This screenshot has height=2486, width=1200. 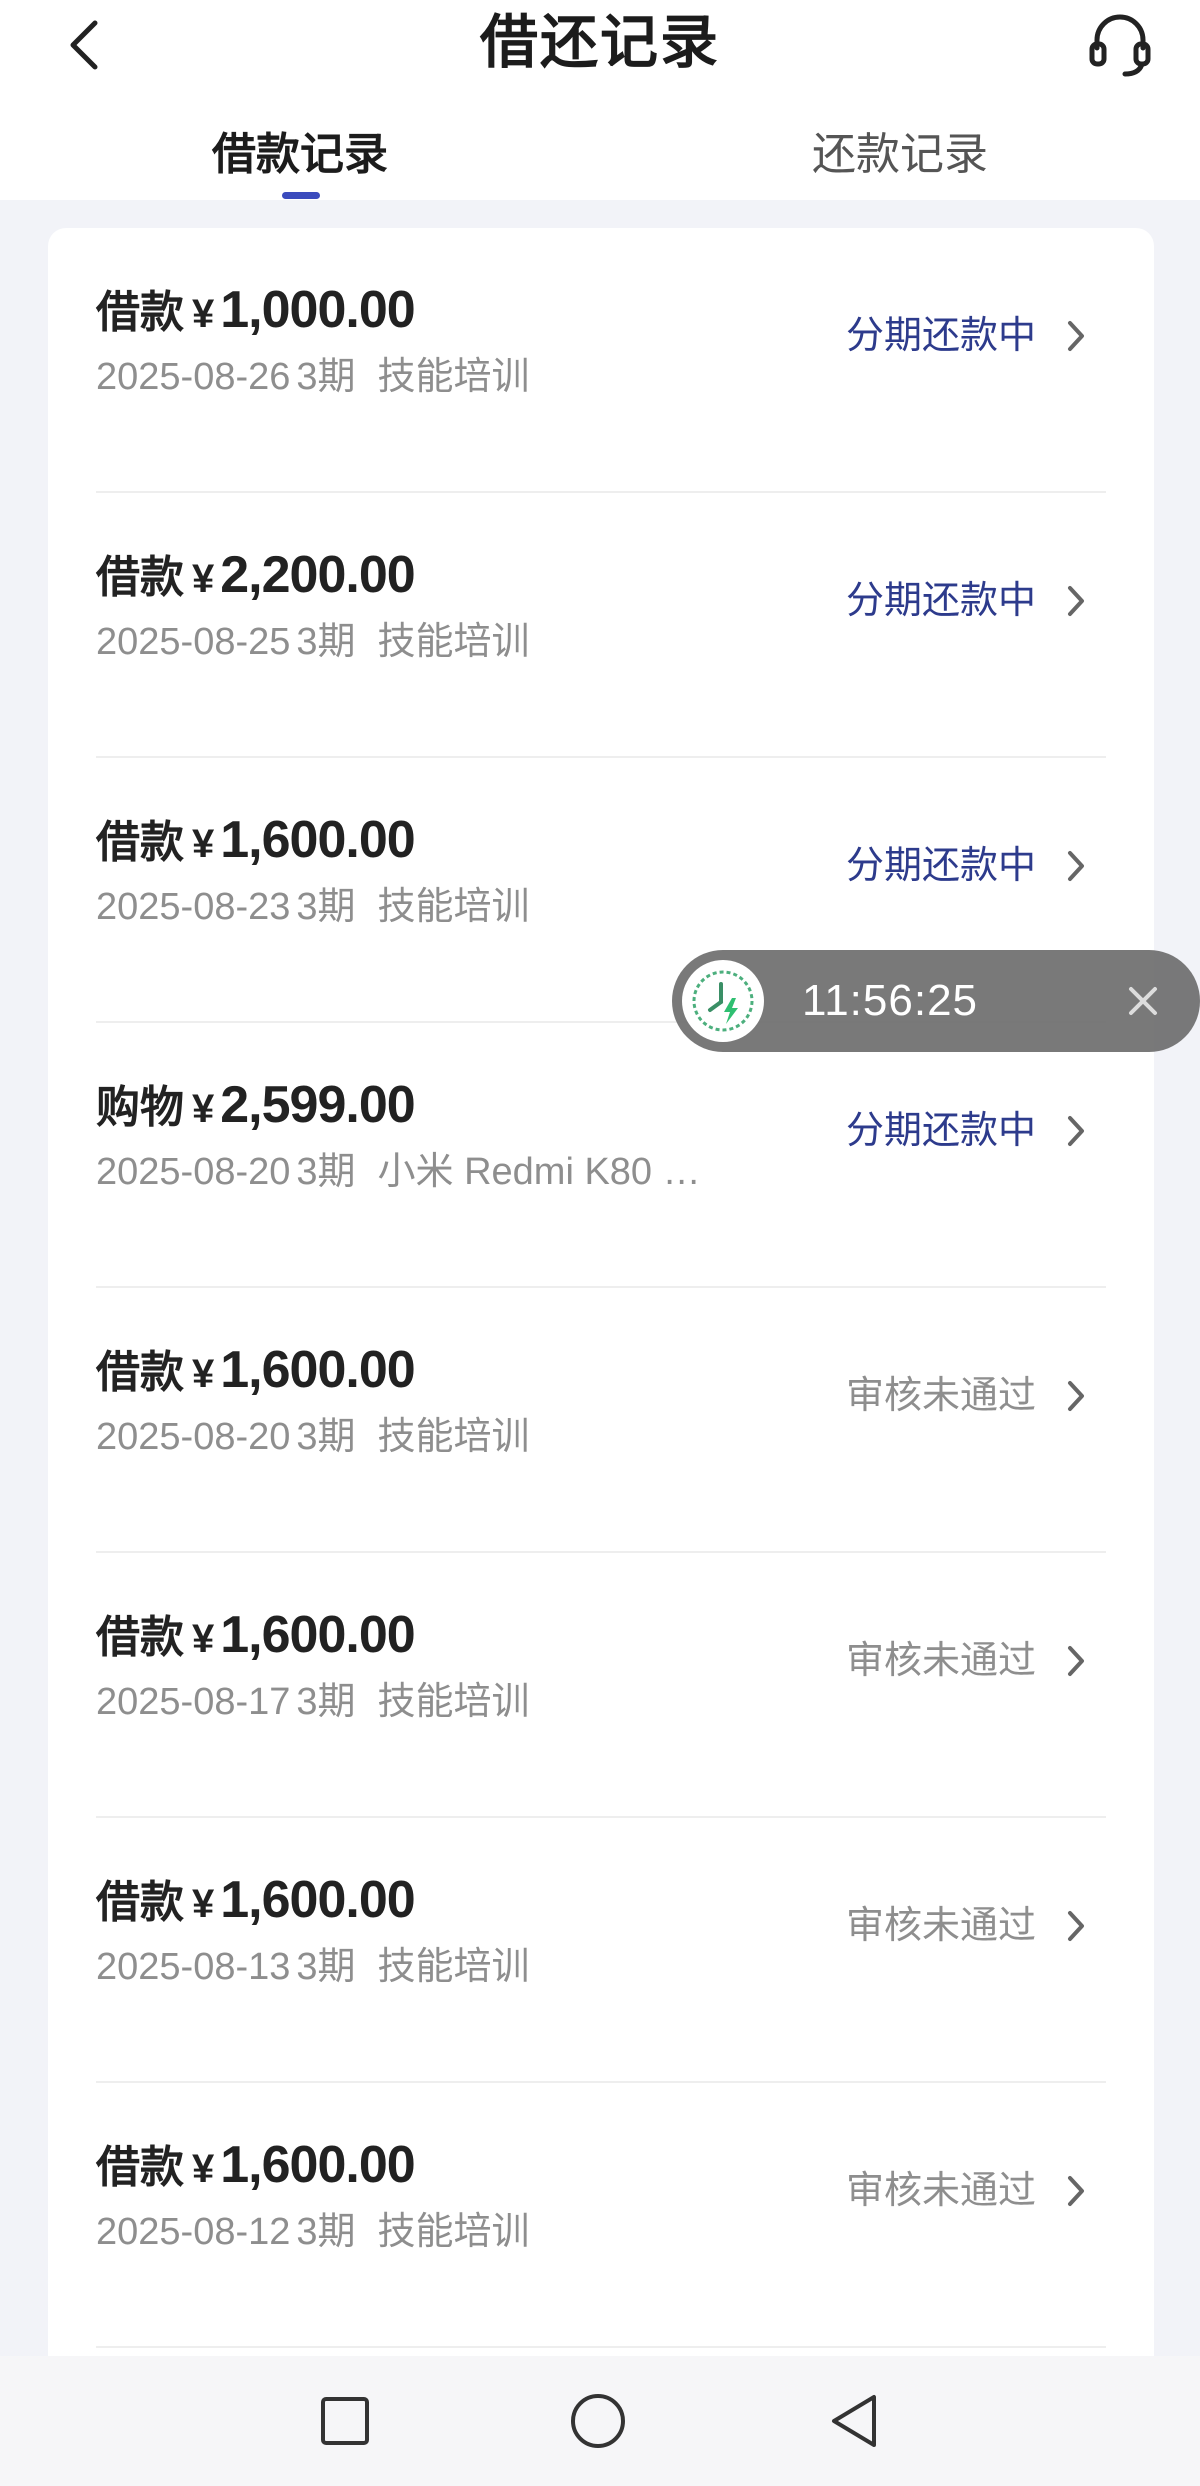 I want to click on floating-timer: 11:56:25, so click(x=936, y=1001).